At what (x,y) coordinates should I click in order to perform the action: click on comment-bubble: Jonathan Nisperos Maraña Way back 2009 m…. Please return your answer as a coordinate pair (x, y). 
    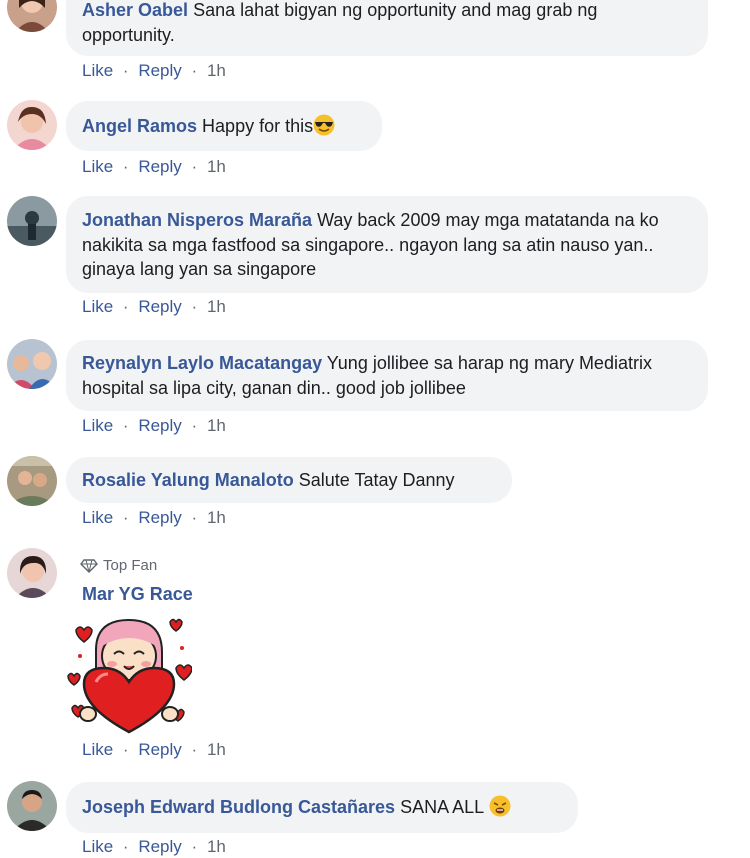
    Looking at the image, I should click on (387, 244).